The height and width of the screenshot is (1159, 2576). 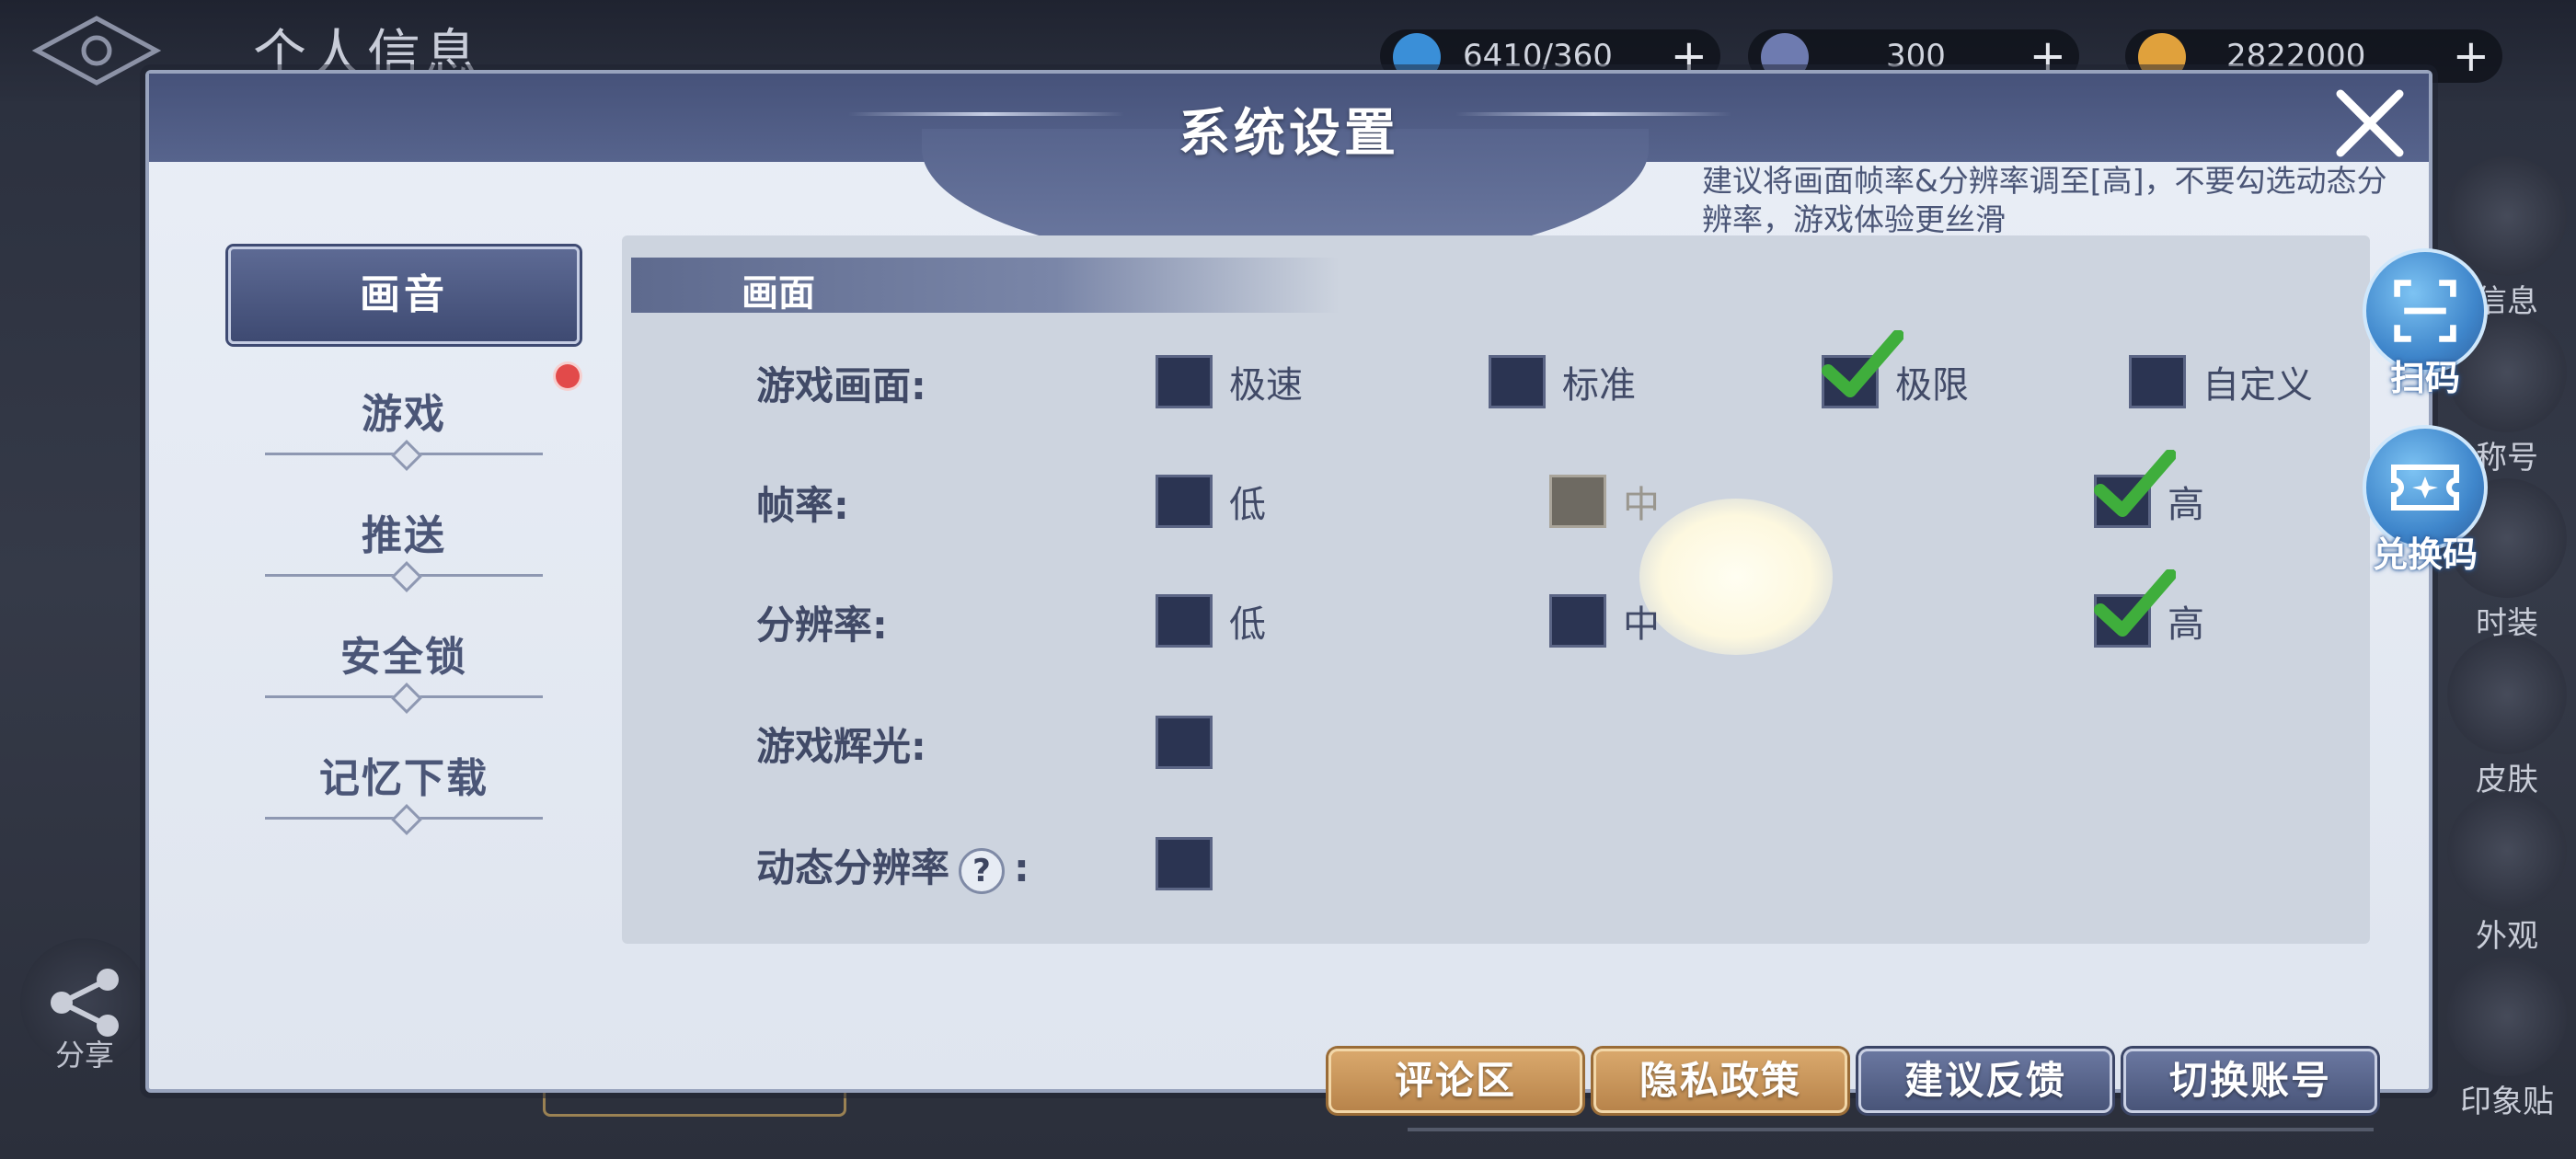 I want to click on nav-tab-push: 推送, so click(x=404, y=546).